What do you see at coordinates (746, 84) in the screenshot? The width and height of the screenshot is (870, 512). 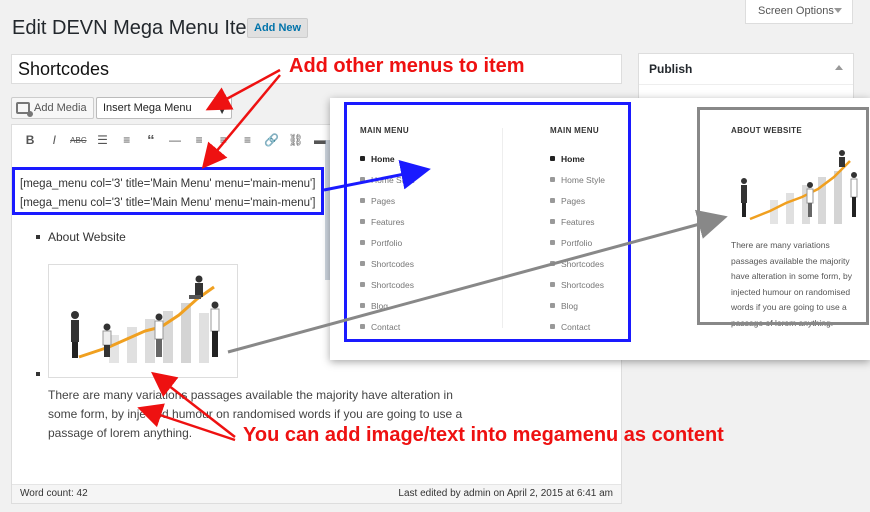 I see `divider` at bounding box center [746, 84].